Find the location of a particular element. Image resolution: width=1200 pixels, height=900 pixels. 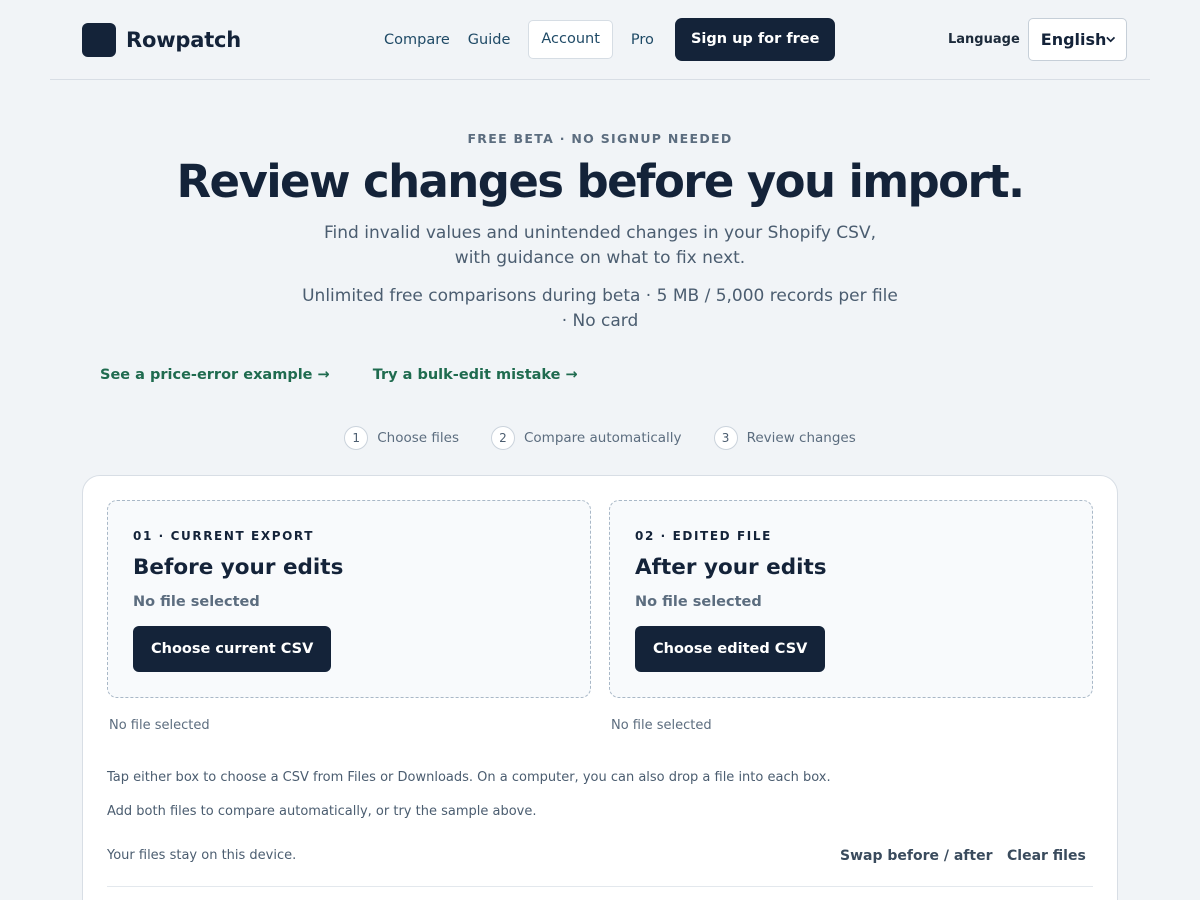

step-number: 1 is located at coordinates (356, 438).